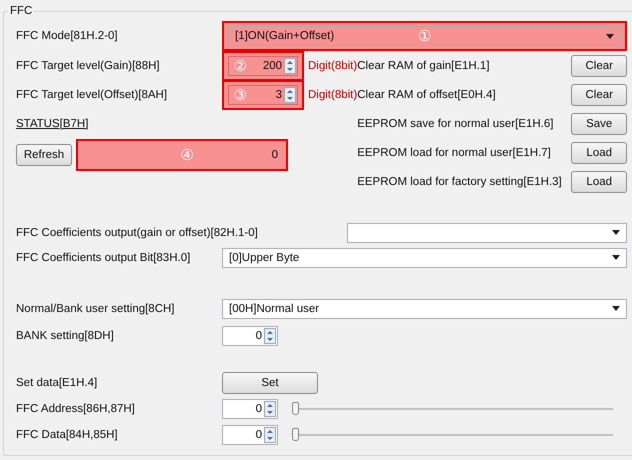 This screenshot has width=632, height=460. Describe the element at coordinates (67, 435) in the screenshot. I see `field-label: FFC Data[84H,85H]` at that location.